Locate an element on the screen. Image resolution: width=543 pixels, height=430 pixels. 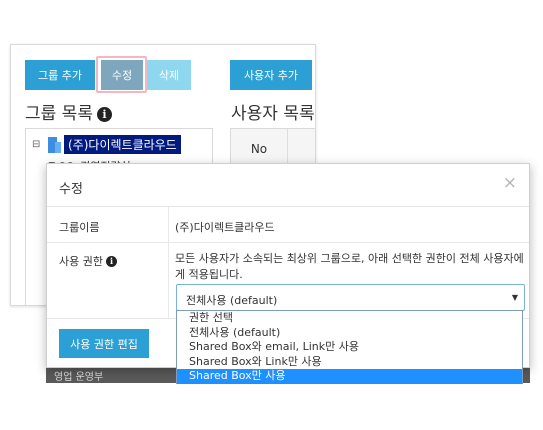
dropdown-option: 권한 선택 is located at coordinates (349, 318).